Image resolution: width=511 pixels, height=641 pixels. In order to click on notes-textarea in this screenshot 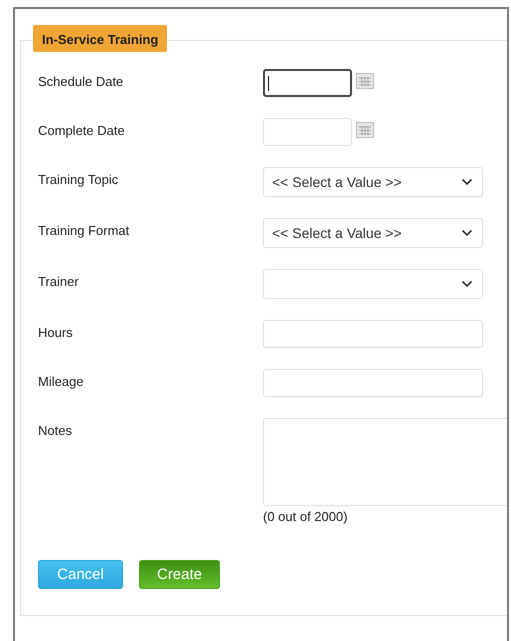, I will do `click(385, 462)`.